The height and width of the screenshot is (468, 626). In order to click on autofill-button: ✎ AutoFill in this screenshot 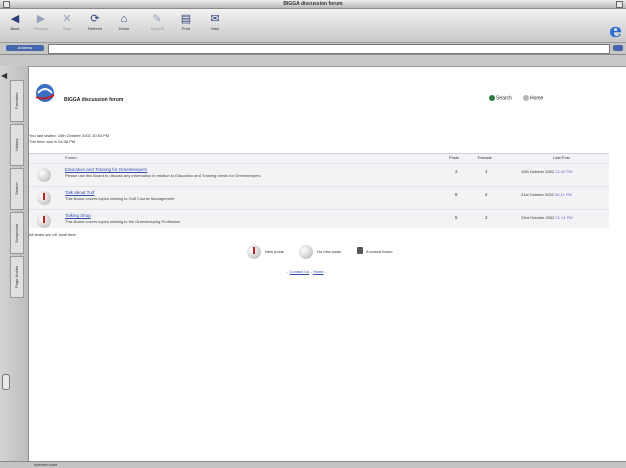, I will do `click(157, 25)`.